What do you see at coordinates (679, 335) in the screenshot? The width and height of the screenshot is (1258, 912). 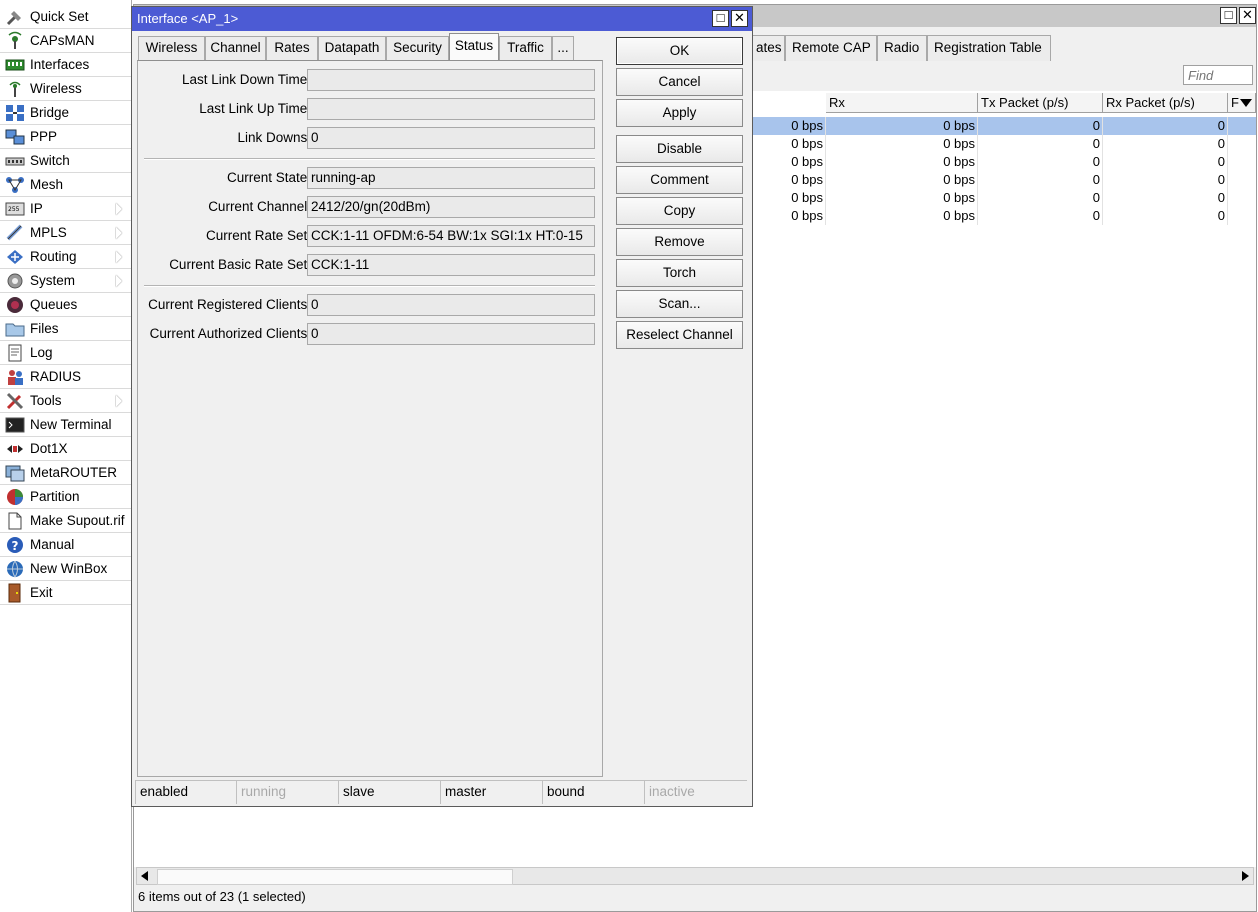 I see `reselect-channel-button: Reselect Channel` at bounding box center [679, 335].